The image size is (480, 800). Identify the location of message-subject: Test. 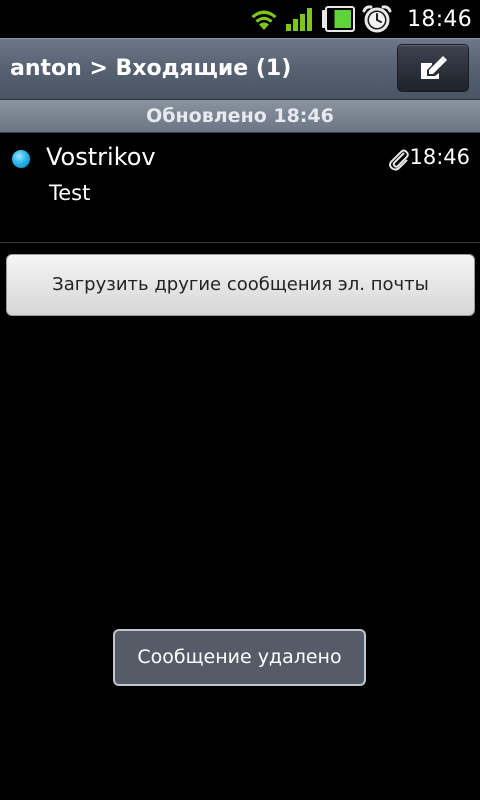
(70, 193).